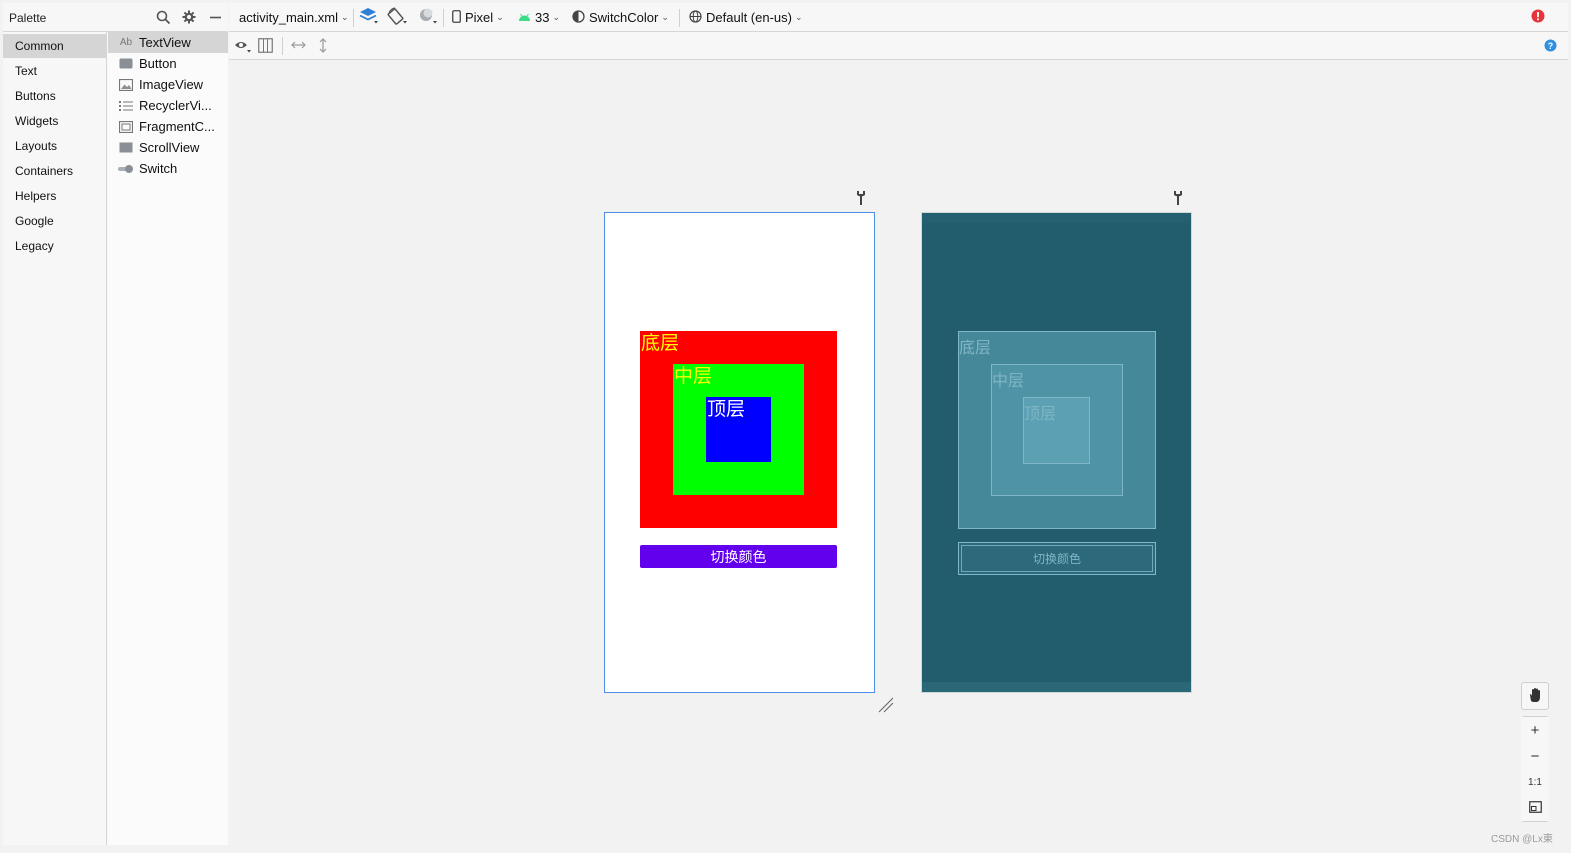 The width and height of the screenshot is (1571, 853). I want to click on component-label: ImageView, so click(171, 84).